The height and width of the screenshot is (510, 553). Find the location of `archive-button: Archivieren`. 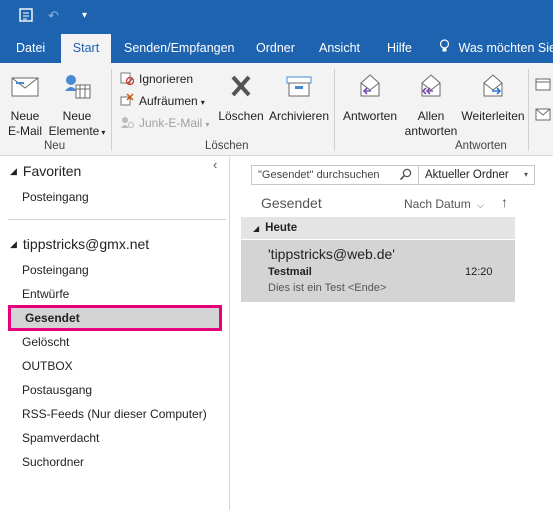

archive-button: Archivieren is located at coordinates (299, 97).